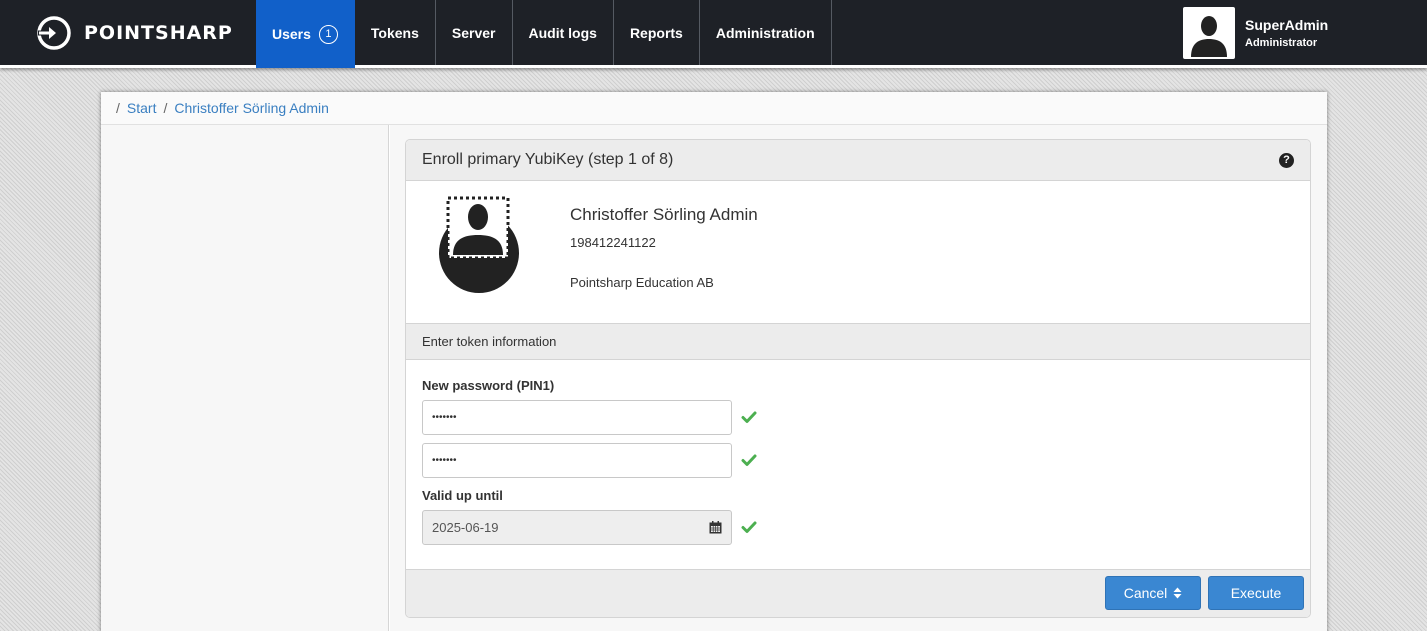 The image size is (1427, 631). Describe the element at coordinates (489, 341) in the screenshot. I see `section-title: Enter token information` at that location.